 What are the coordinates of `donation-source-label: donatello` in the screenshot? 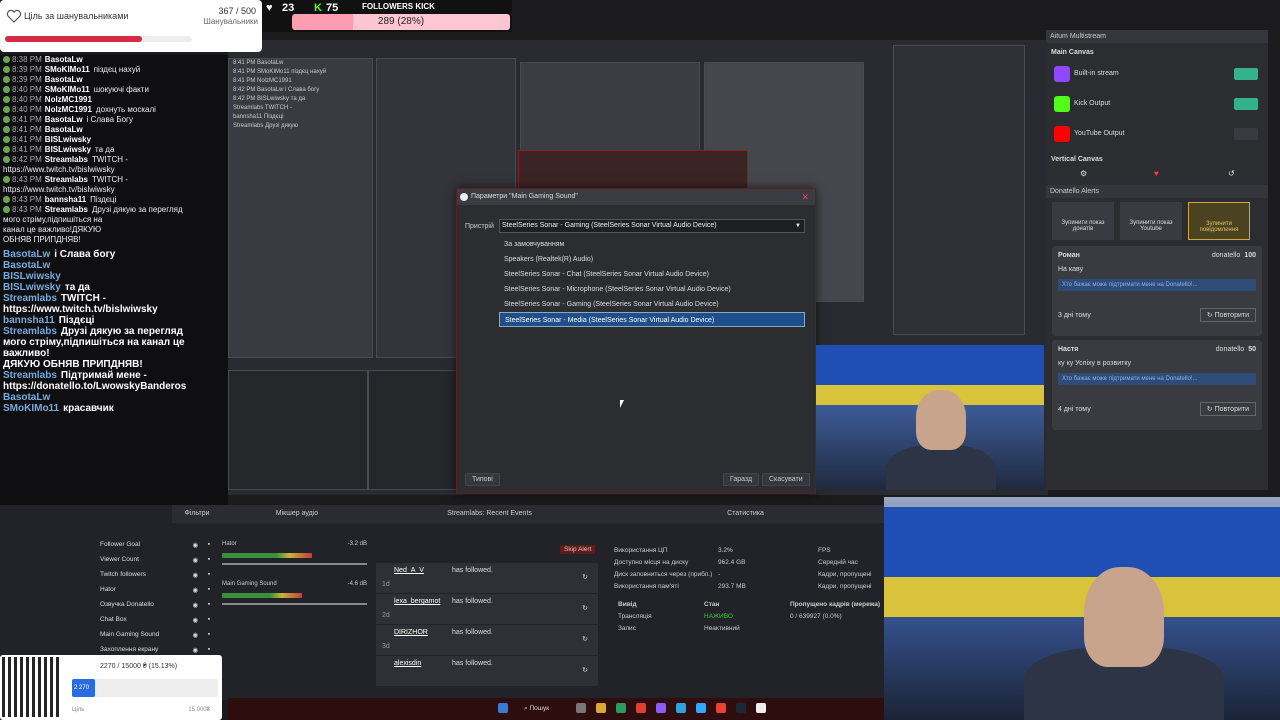 It's located at (1226, 255).